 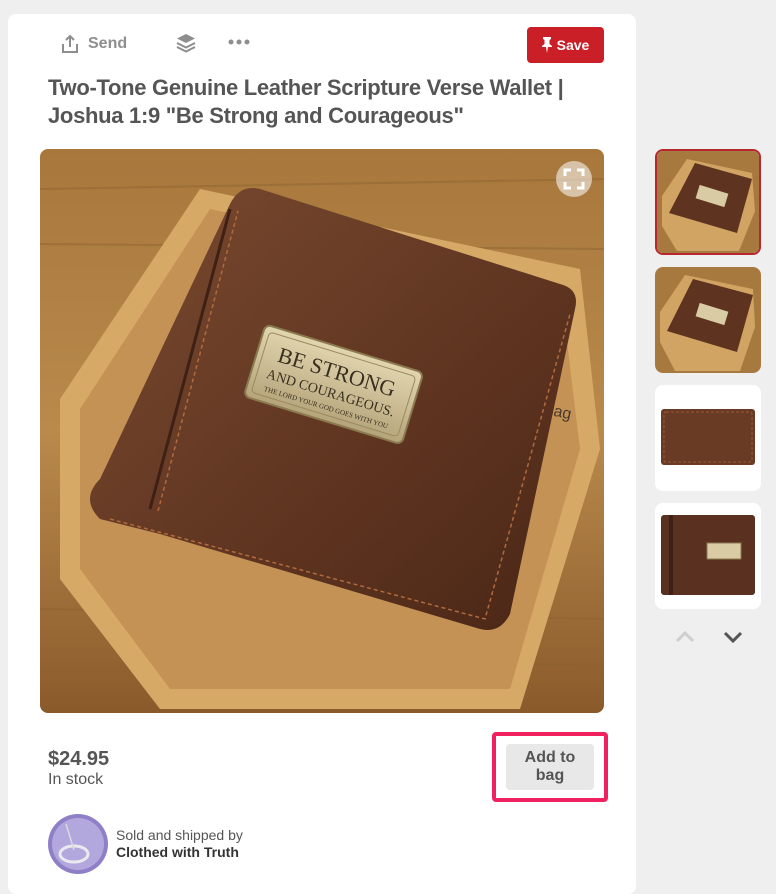 I want to click on more-options-button, so click(x=239, y=42).